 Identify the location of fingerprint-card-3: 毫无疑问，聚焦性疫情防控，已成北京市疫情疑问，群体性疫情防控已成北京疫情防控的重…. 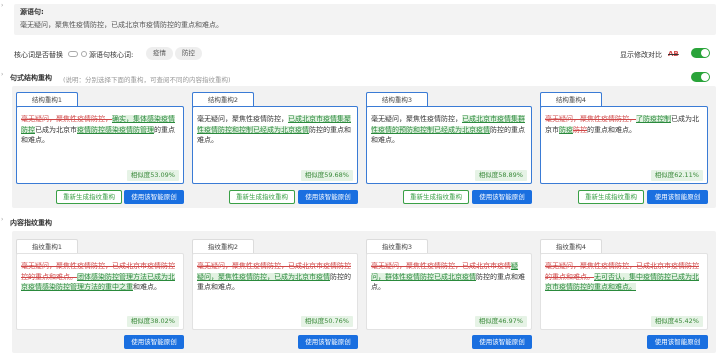
(449, 291).